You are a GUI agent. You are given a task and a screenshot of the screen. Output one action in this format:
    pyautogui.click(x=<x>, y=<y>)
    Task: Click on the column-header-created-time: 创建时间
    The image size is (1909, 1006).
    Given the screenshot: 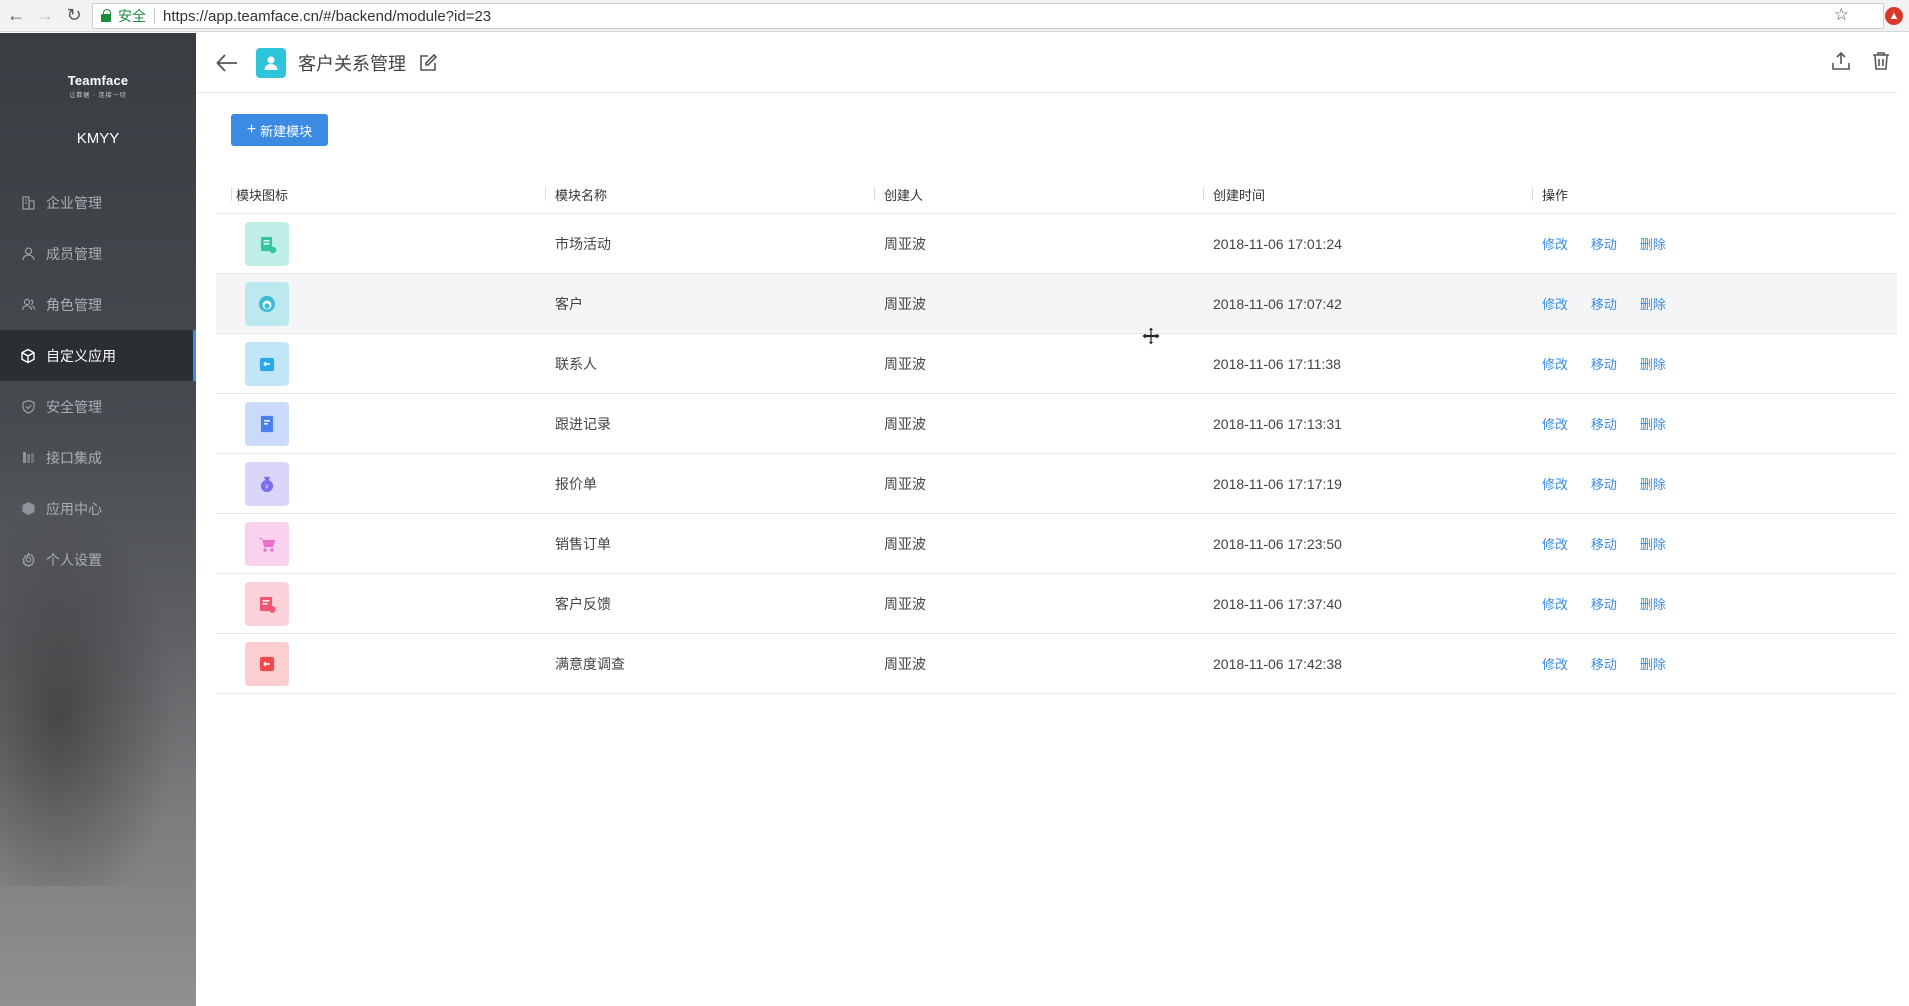 What is the action you would take?
    pyautogui.click(x=1367, y=194)
    